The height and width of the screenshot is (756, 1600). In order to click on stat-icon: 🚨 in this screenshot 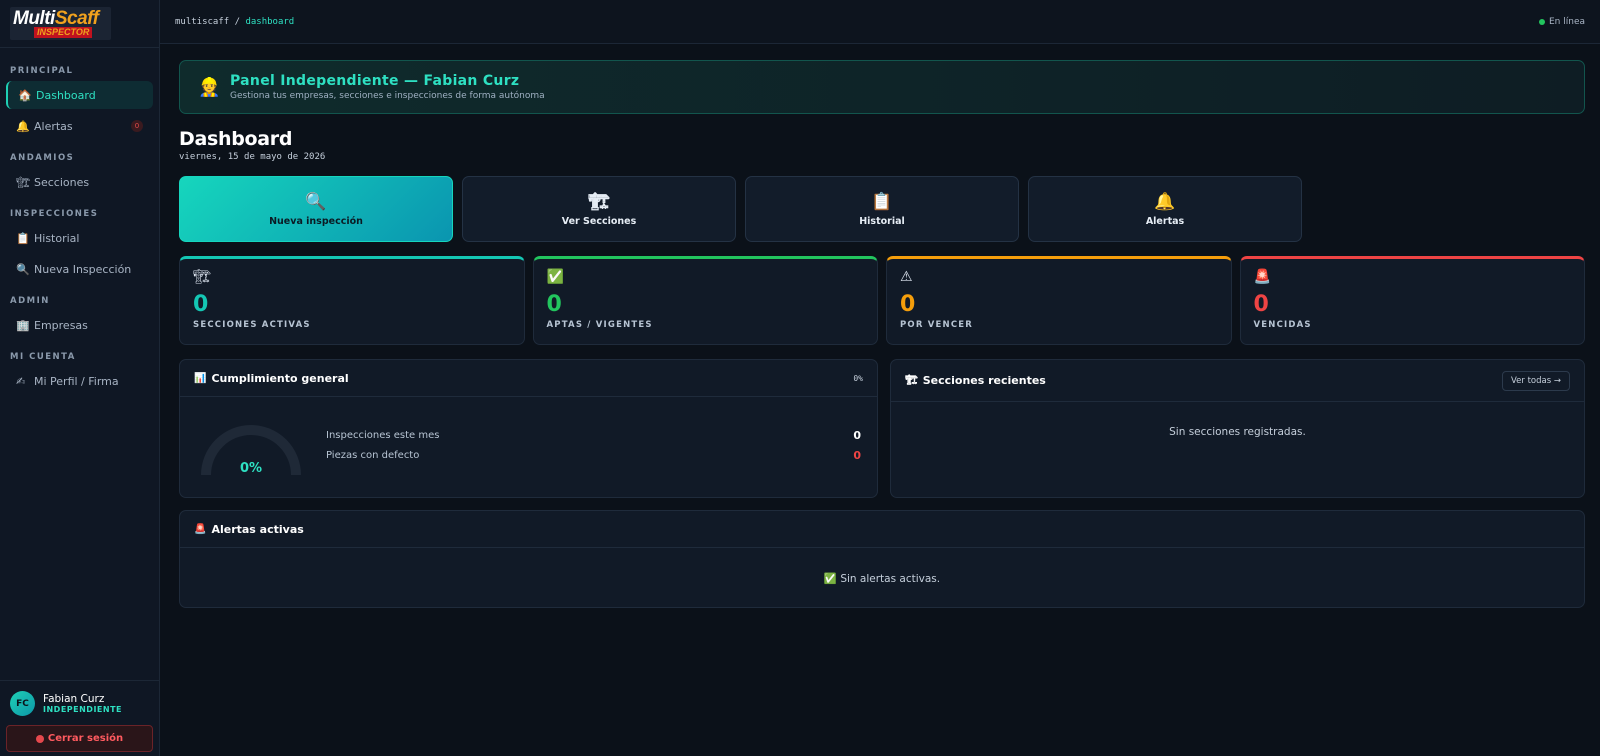, I will do `click(1262, 277)`.